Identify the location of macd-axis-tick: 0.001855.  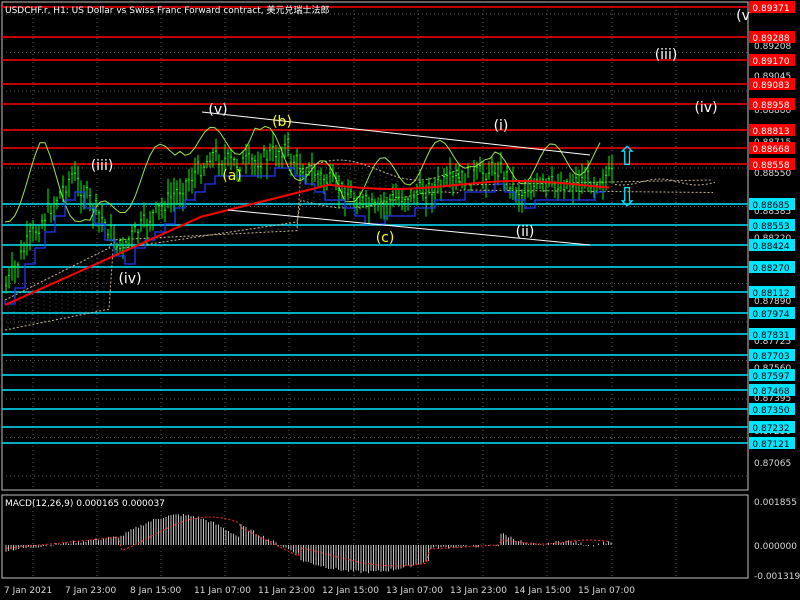
(775, 503).